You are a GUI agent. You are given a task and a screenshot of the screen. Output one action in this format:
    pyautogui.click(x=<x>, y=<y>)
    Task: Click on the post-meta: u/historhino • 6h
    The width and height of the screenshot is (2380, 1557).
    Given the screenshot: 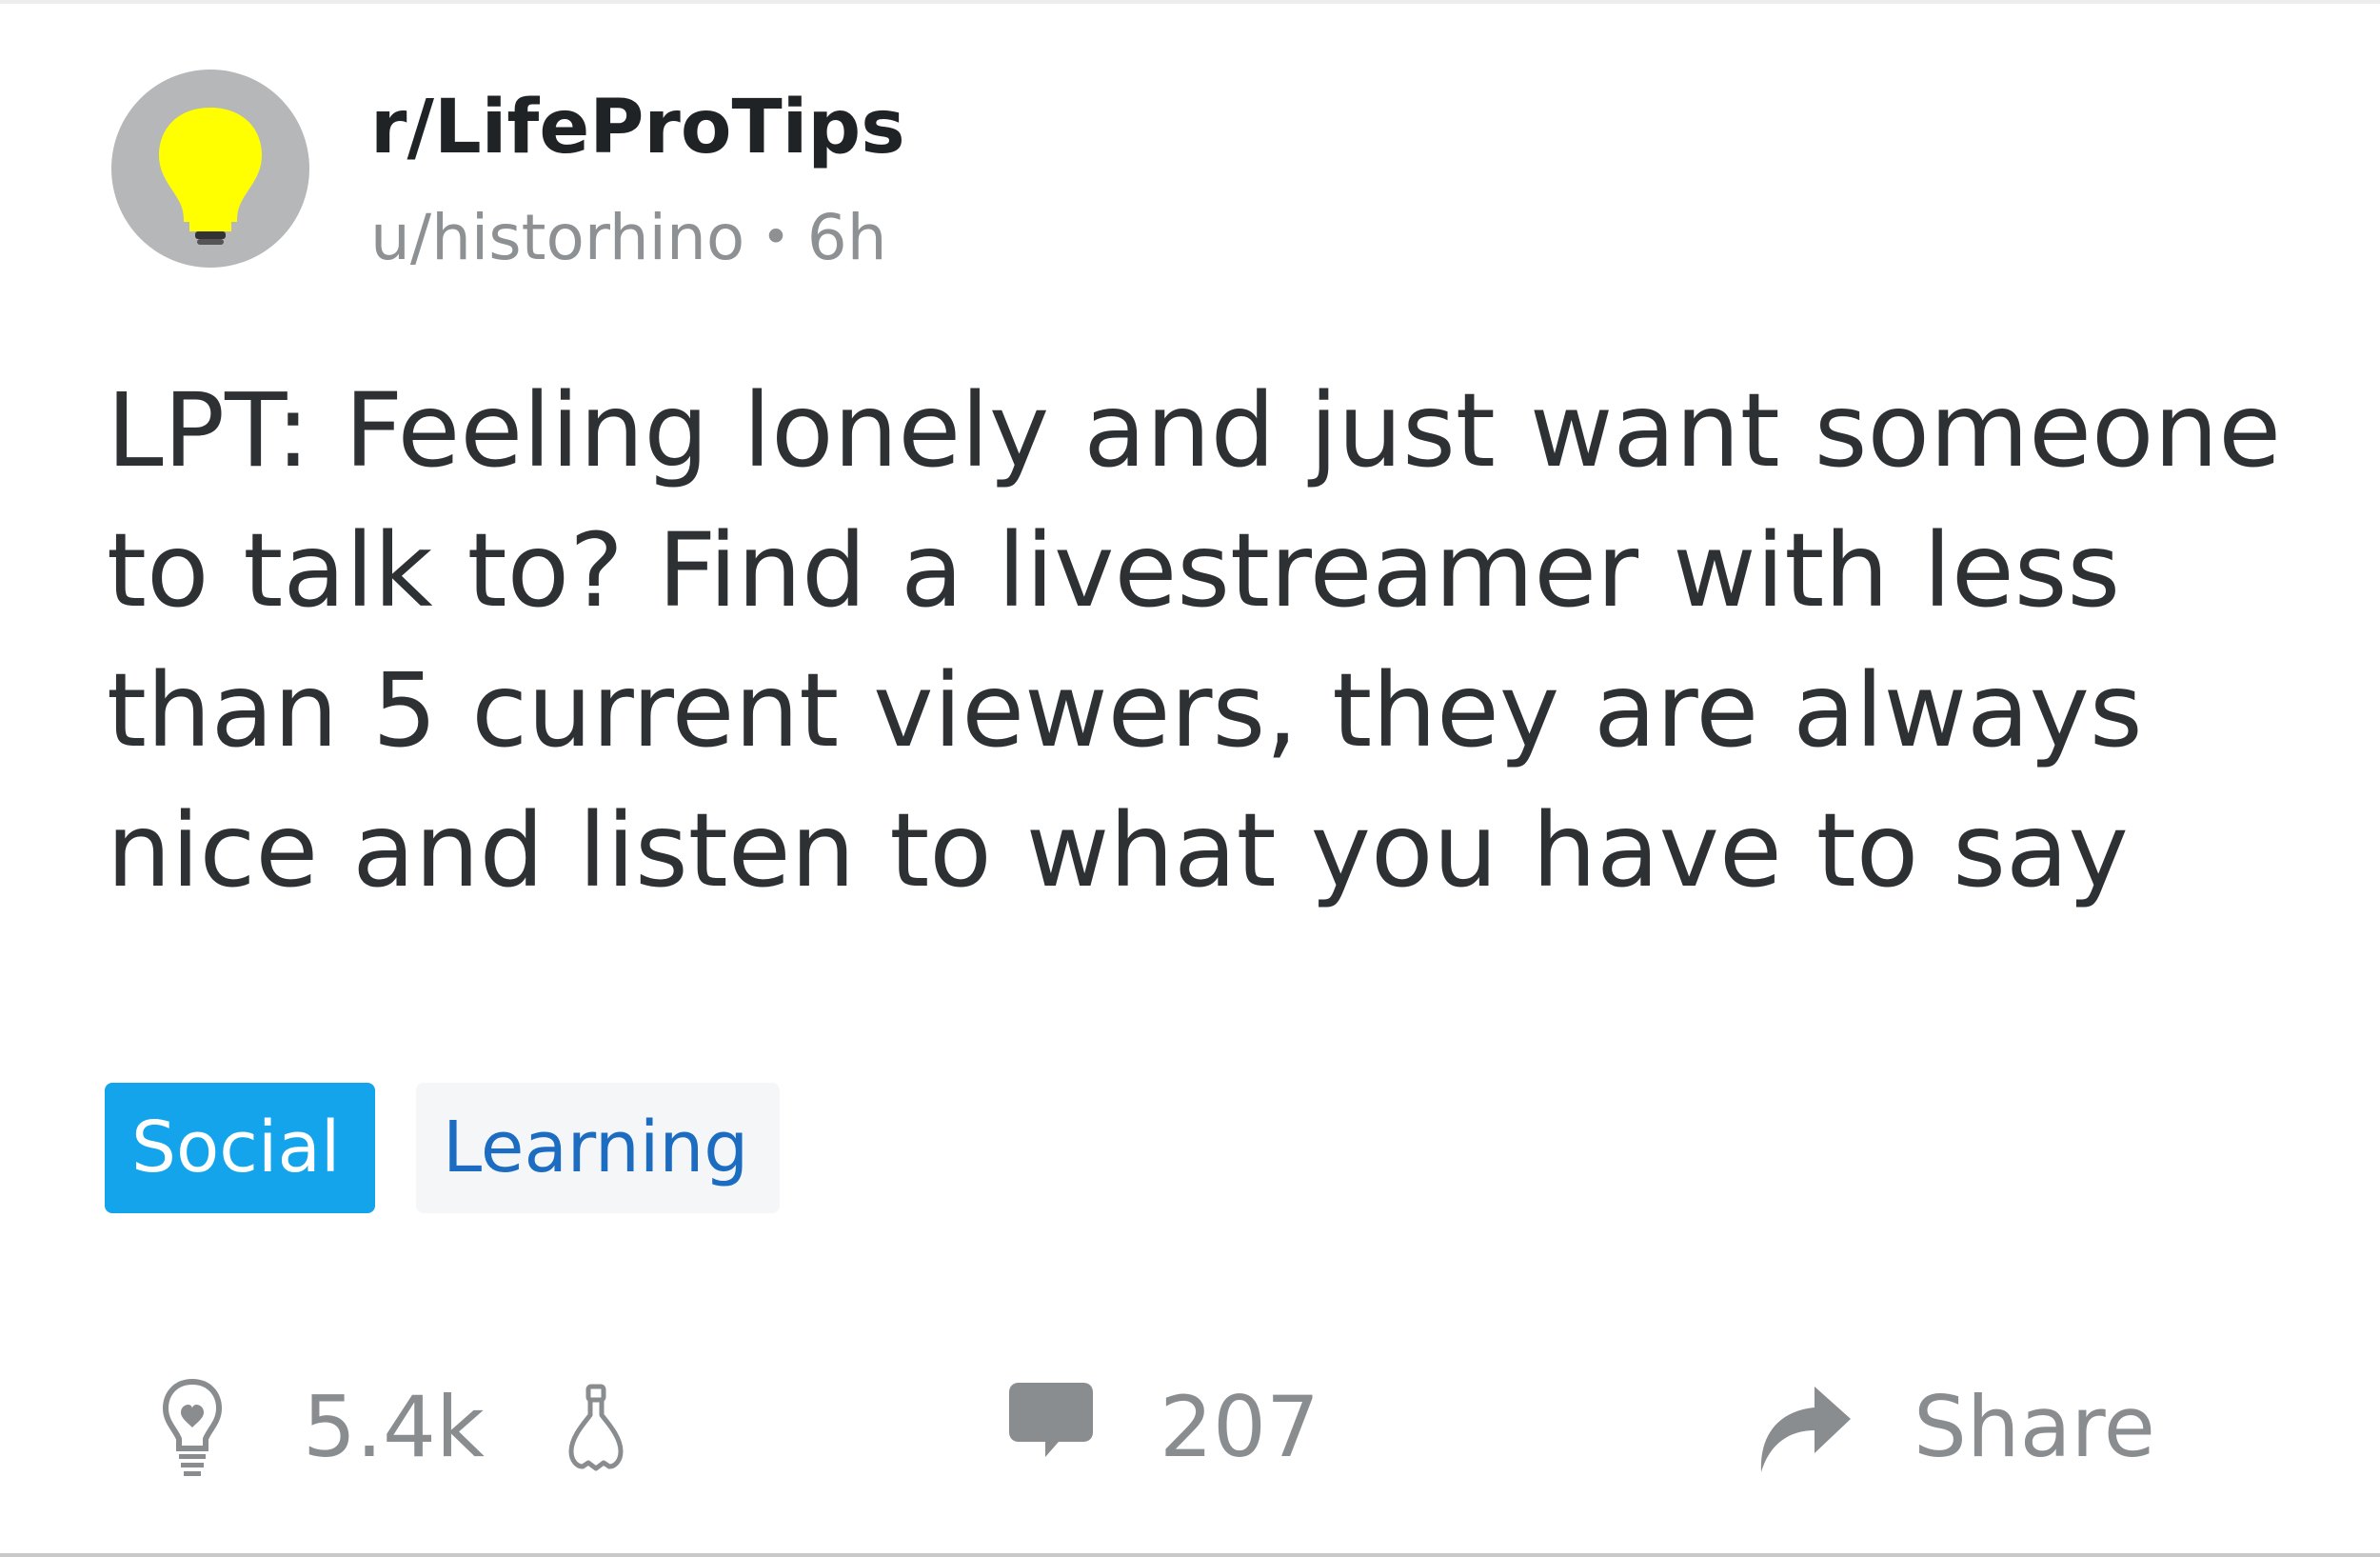 What is the action you would take?
    pyautogui.click(x=628, y=237)
    